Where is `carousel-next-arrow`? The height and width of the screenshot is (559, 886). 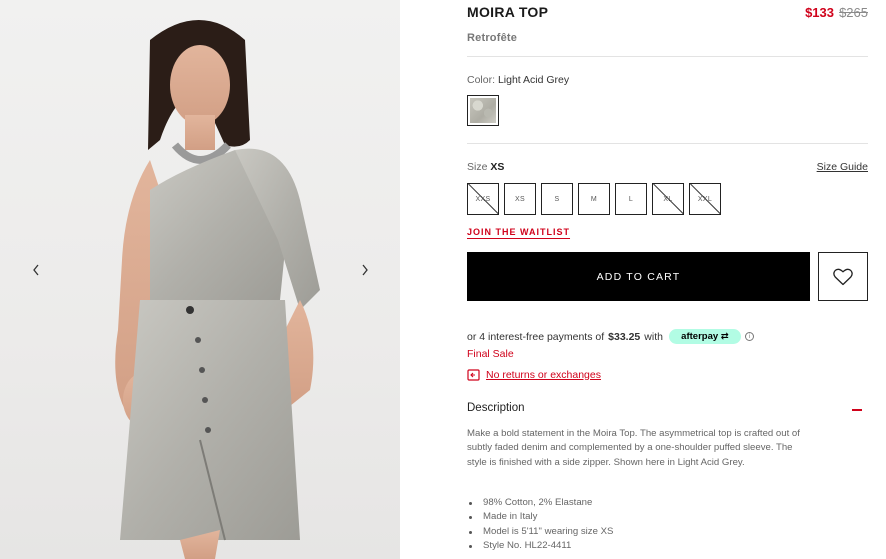
carousel-next-arrow is located at coordinates (365, 270).